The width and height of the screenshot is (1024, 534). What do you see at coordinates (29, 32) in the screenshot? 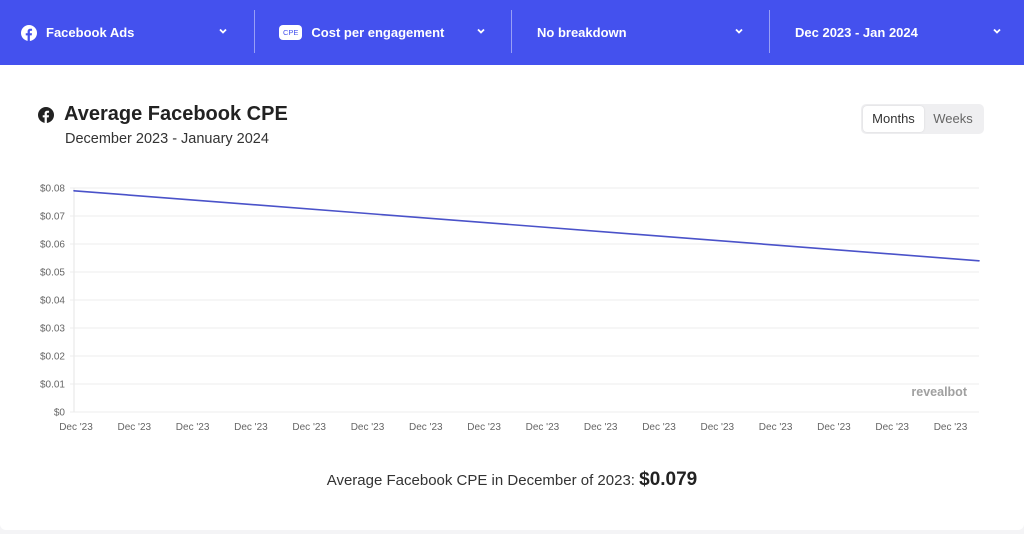
I see `facebook-icon` at bounding box center [29, 32].